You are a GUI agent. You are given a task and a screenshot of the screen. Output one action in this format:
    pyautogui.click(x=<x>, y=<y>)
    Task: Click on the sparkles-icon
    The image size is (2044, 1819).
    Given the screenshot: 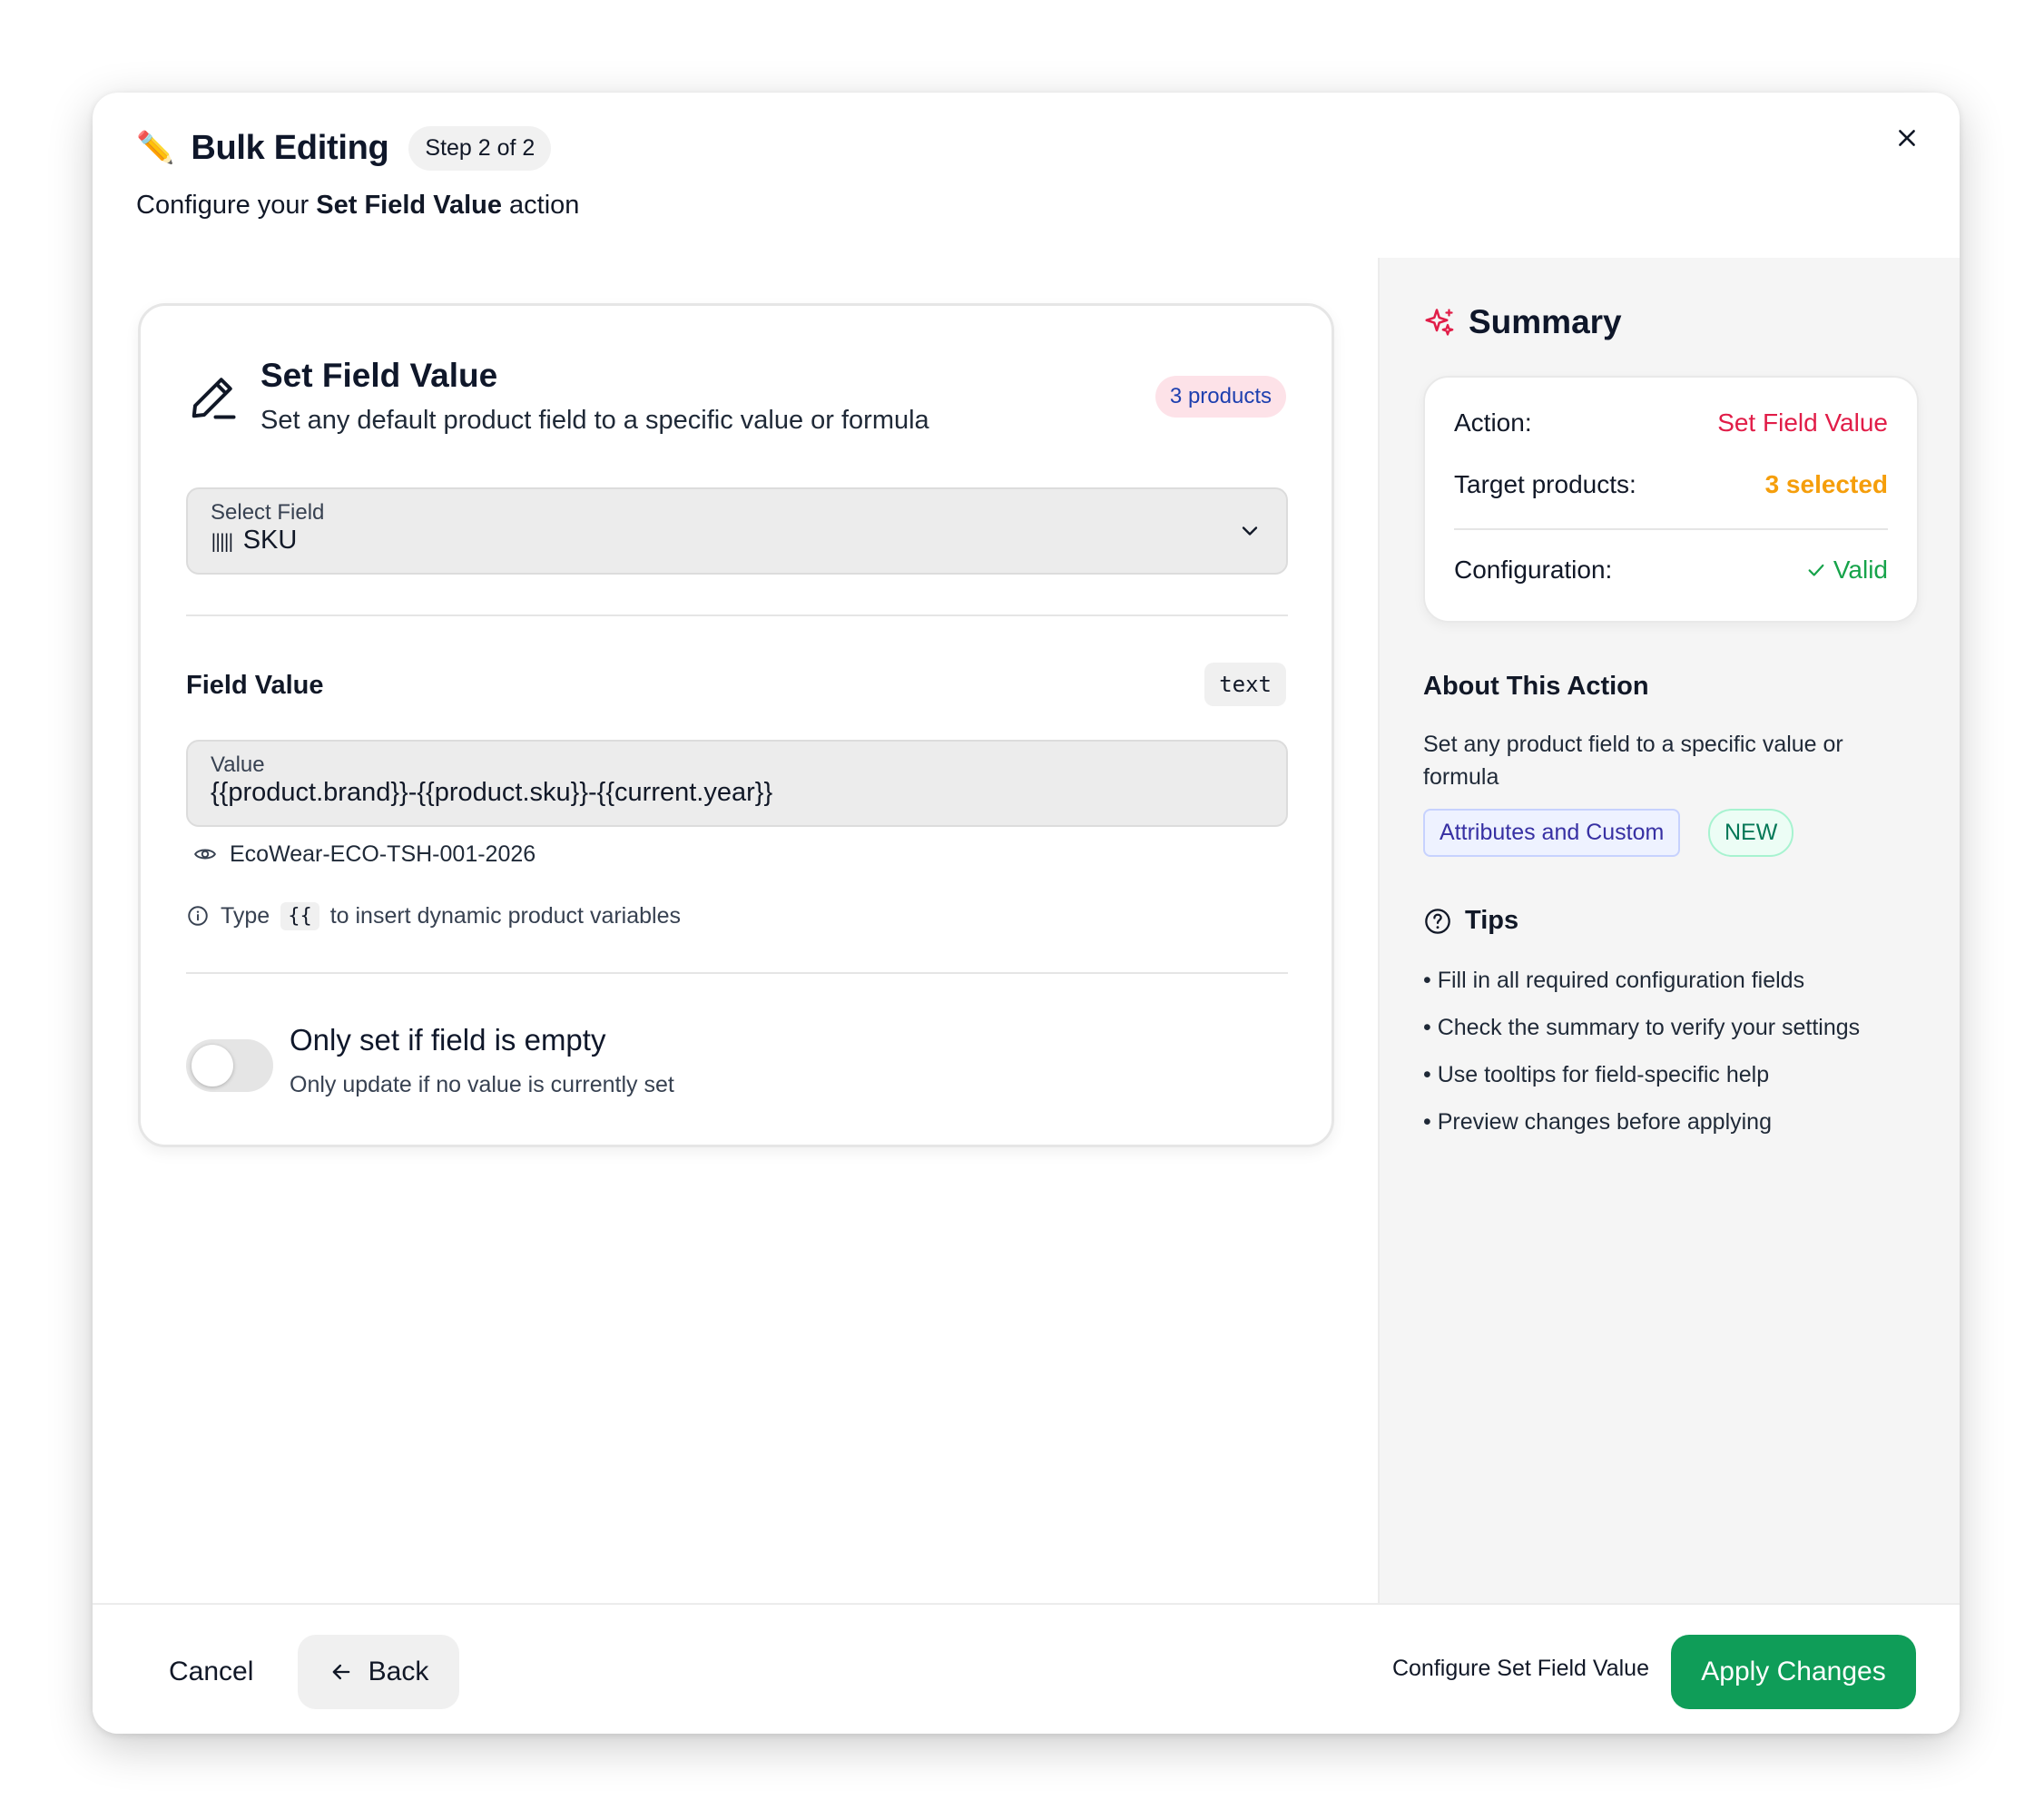 What is the action you would take?
    pyautogui.click(x=1439, y=322)
    